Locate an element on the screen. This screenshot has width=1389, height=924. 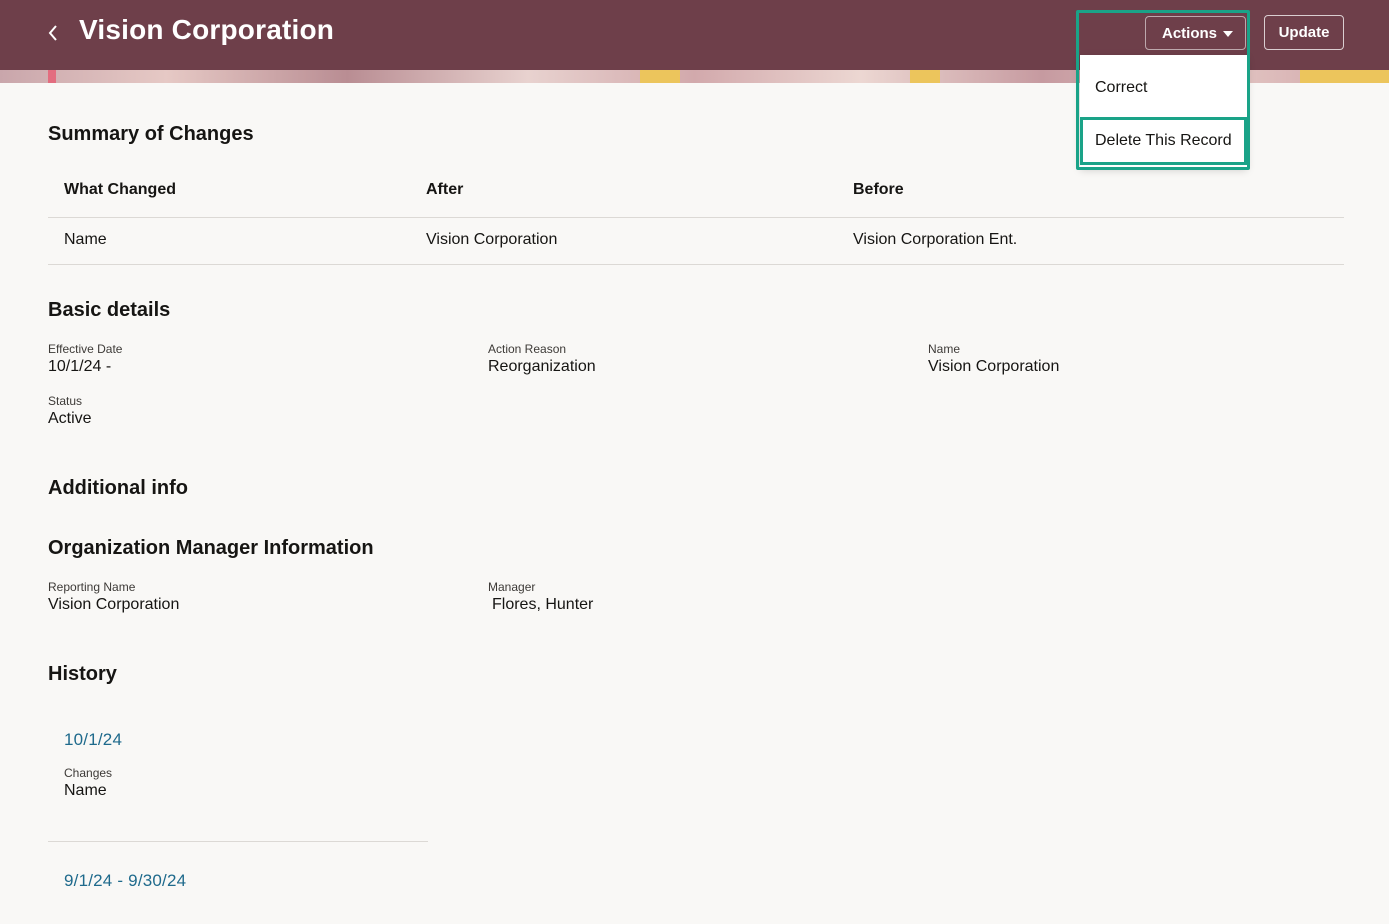
summary-title: Summary of Changes is located at coordinates (151, 134).